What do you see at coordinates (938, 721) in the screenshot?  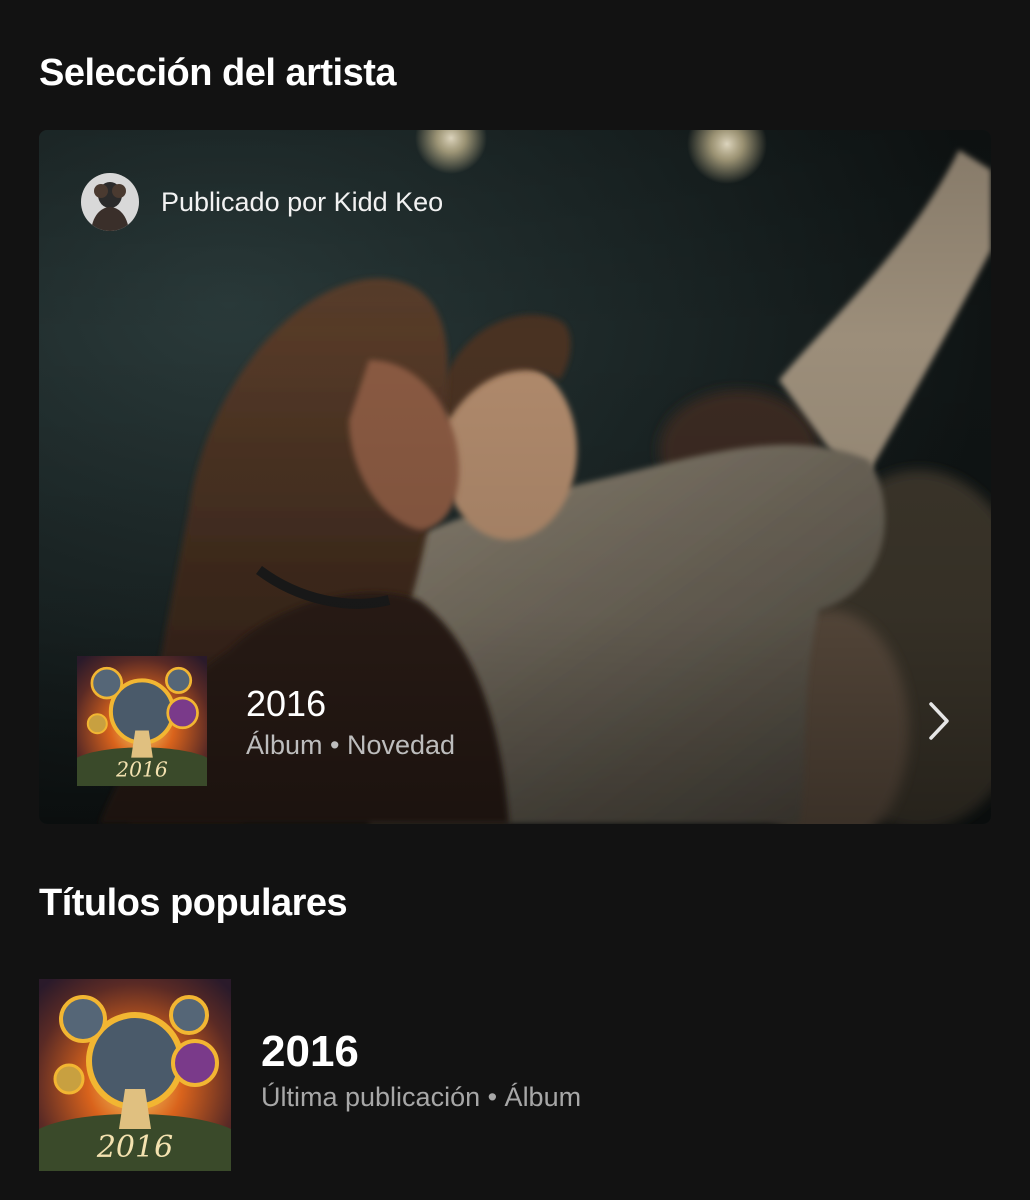 I see `chevron-right-icon` at bounding box center [938, 721].